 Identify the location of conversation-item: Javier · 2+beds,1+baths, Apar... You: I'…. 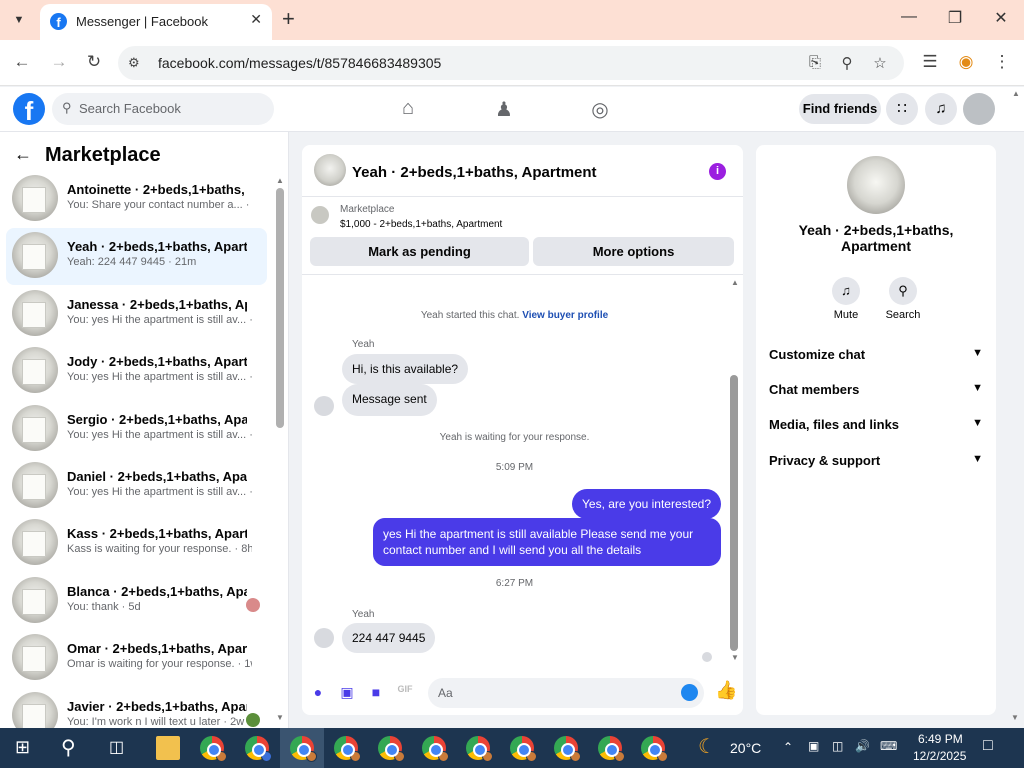
(136, 708).